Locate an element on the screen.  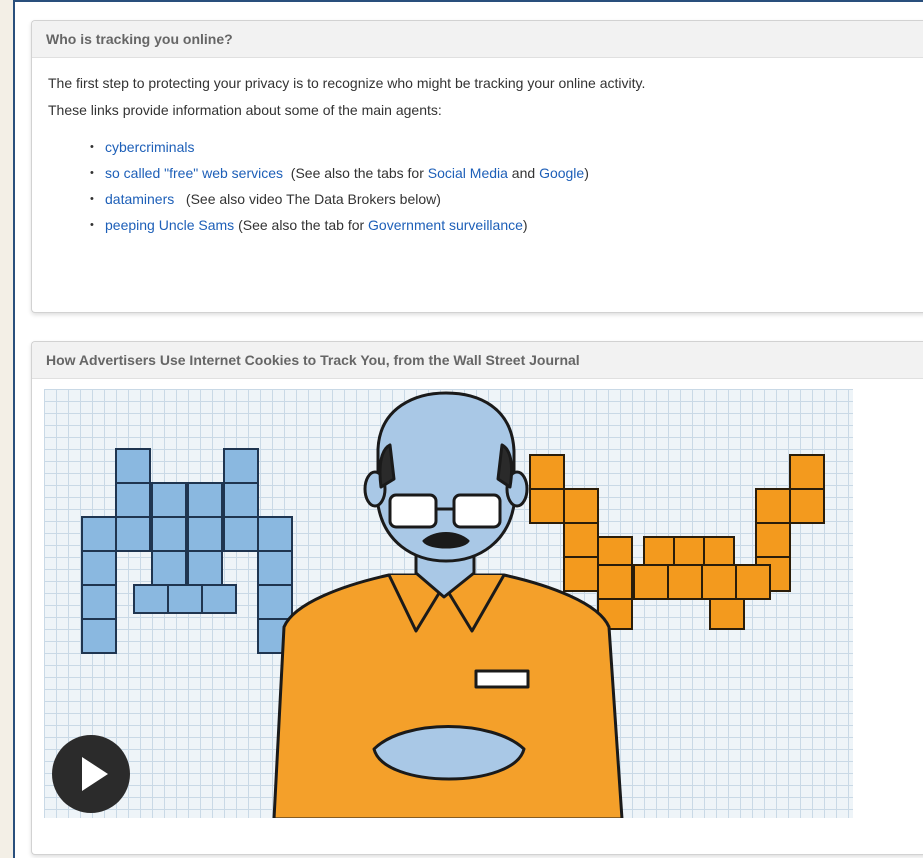
play-button is located at coordinates (91, 774).